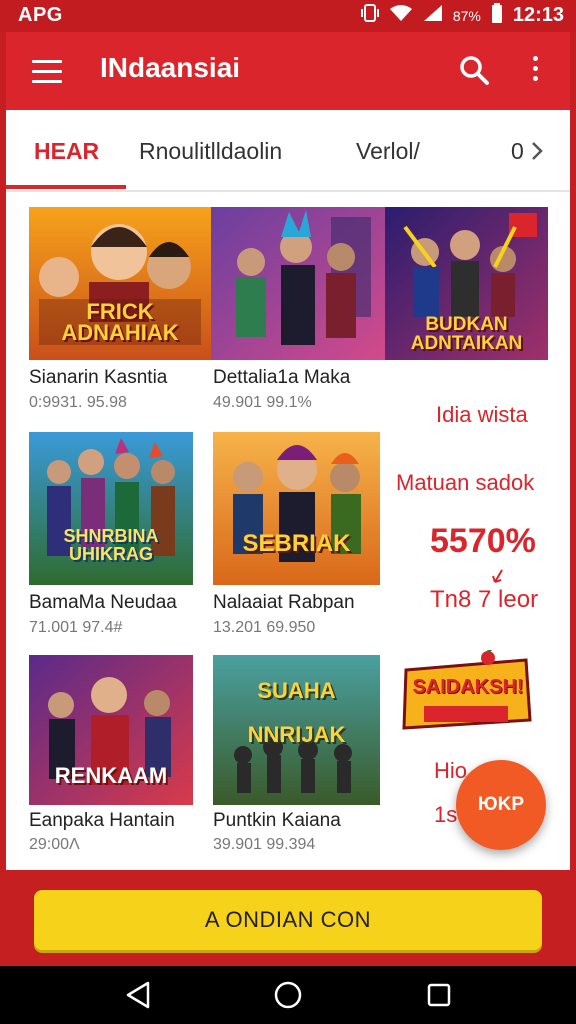  What do you see at coordinates (466, 15) in the screenshot?
I see `battery-percent: 87%` at bounding box center [466, 15].